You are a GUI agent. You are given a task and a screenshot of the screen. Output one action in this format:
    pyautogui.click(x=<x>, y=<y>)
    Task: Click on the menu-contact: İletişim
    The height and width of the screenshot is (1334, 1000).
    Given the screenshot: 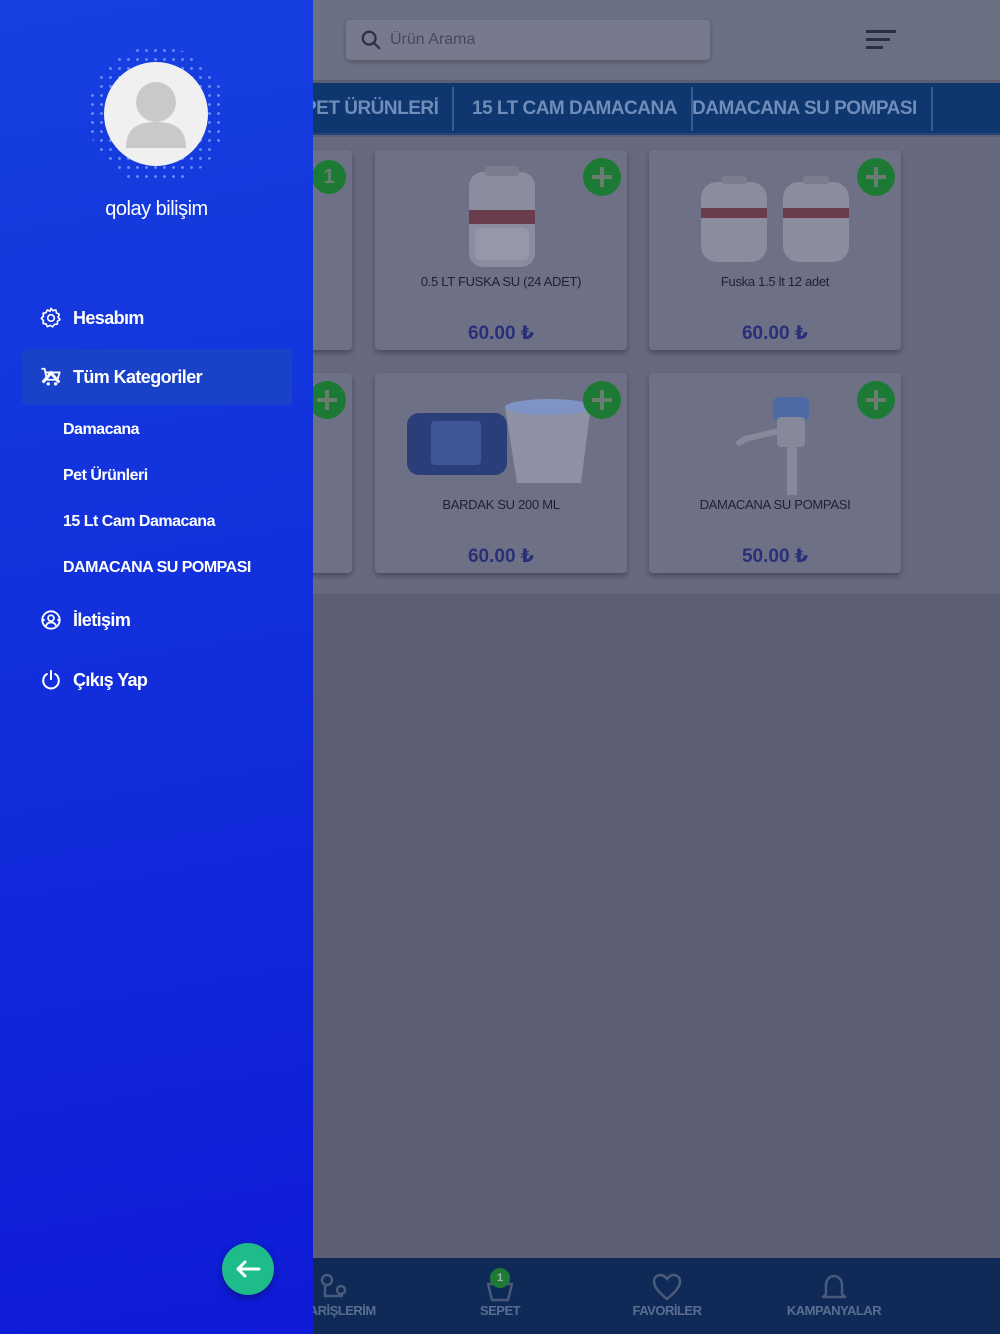 What is the action you would take?
    pyautogui.click(x=157, y=620)
    